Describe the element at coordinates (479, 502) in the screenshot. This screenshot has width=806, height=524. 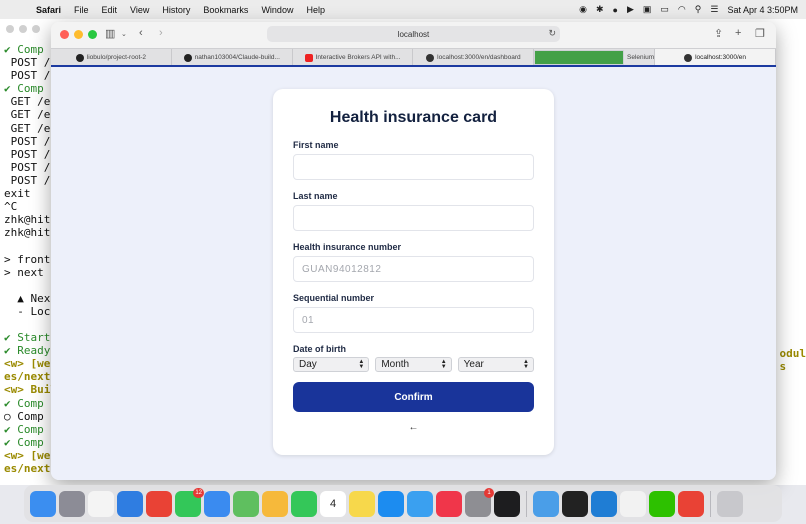
I see `dock-system-settings-icon: 1` at that location.